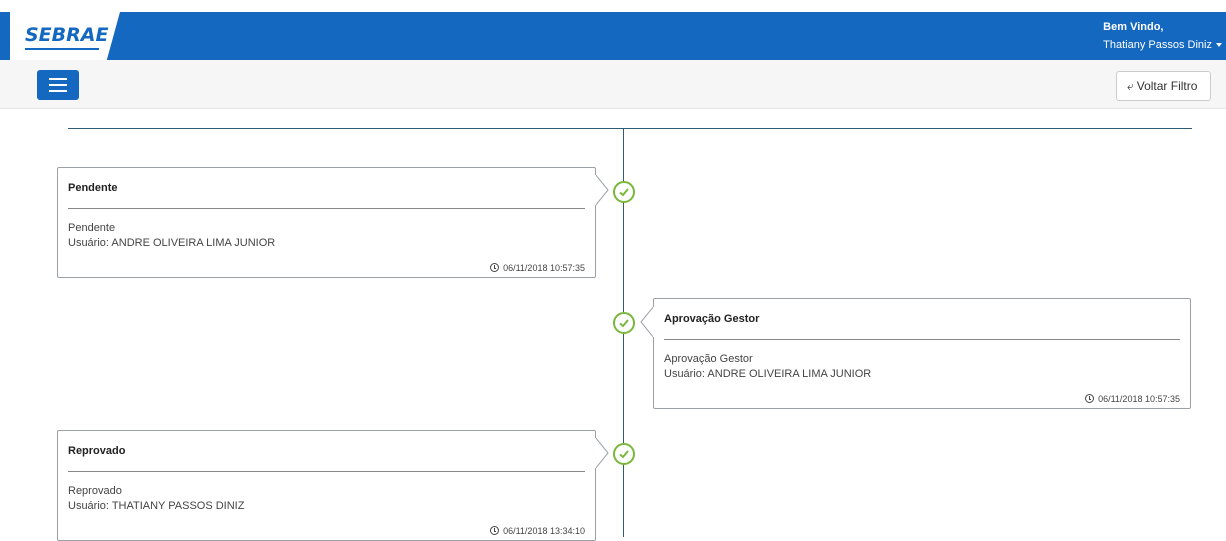 This screenshot has height=541, width=1226. I want to click on card-status: Pendente, so click(92, 228).